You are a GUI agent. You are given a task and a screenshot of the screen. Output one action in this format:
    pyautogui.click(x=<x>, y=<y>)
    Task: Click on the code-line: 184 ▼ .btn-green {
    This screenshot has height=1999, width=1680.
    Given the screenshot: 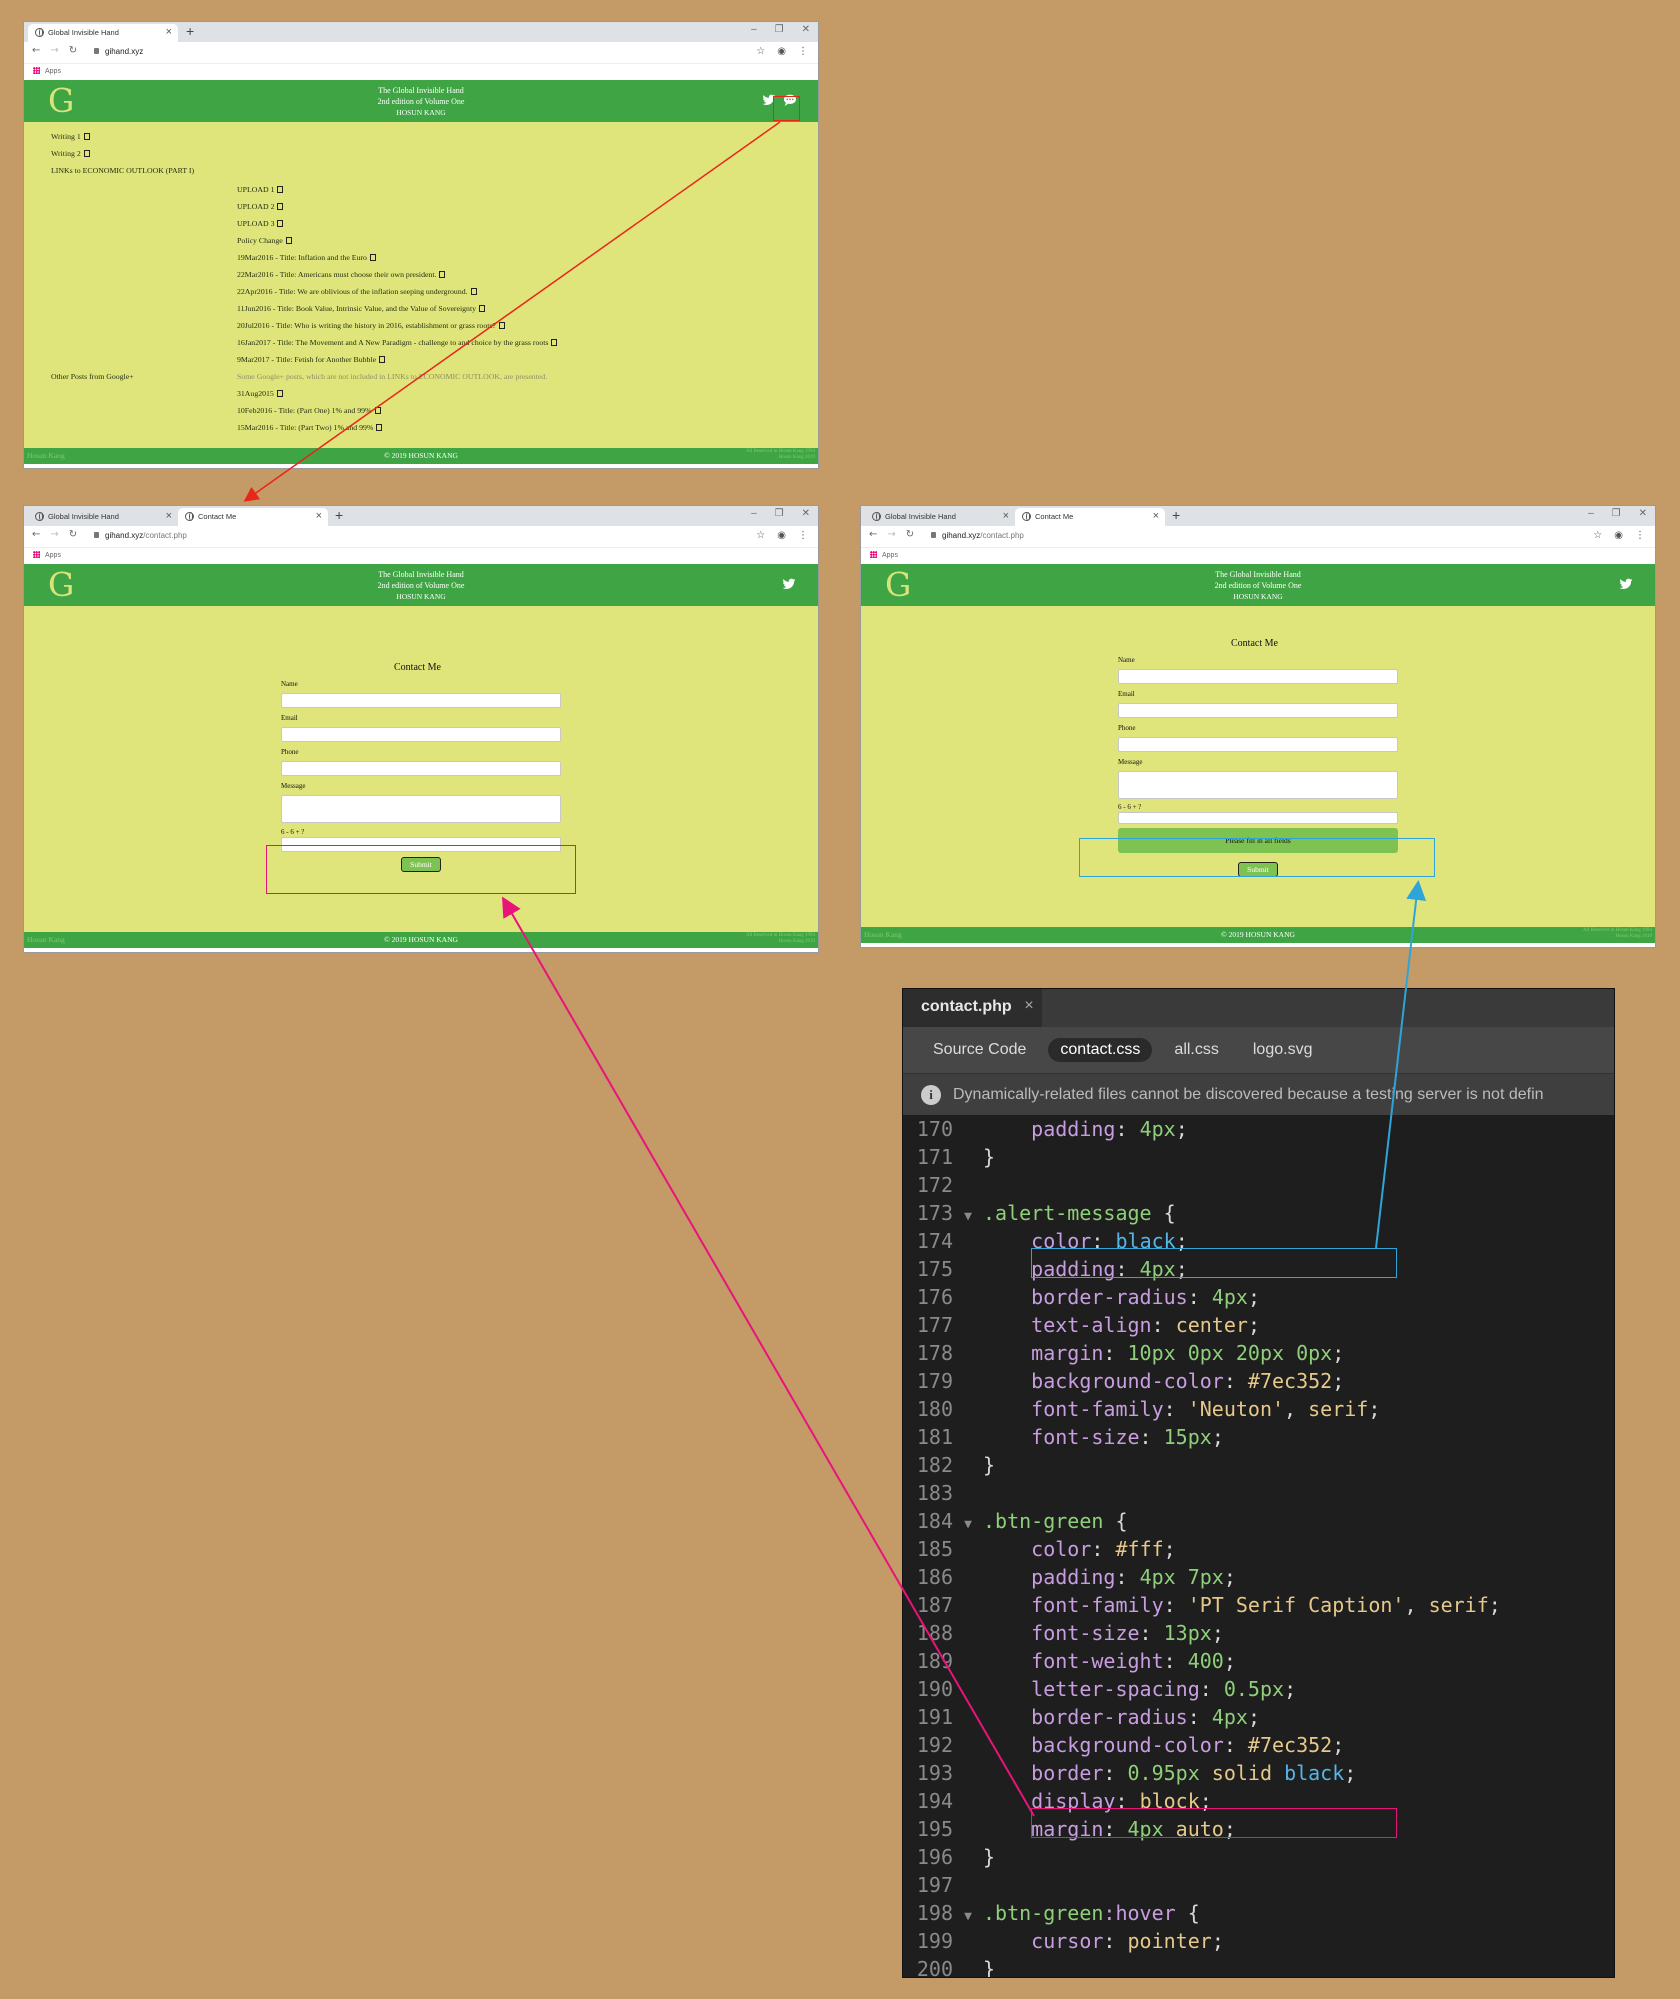 What is the action you would take?
    pyautogui.click(x=1258, y=1521)
    